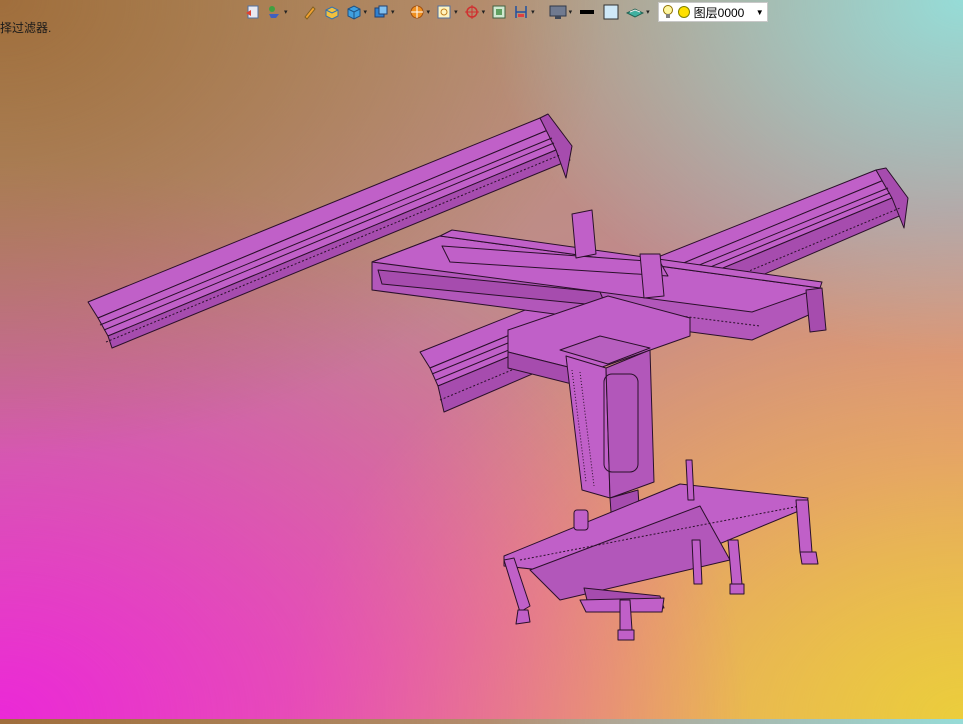 This screenshot has width=963, height=724. I want to click on viewport-button, so click(499, 12).